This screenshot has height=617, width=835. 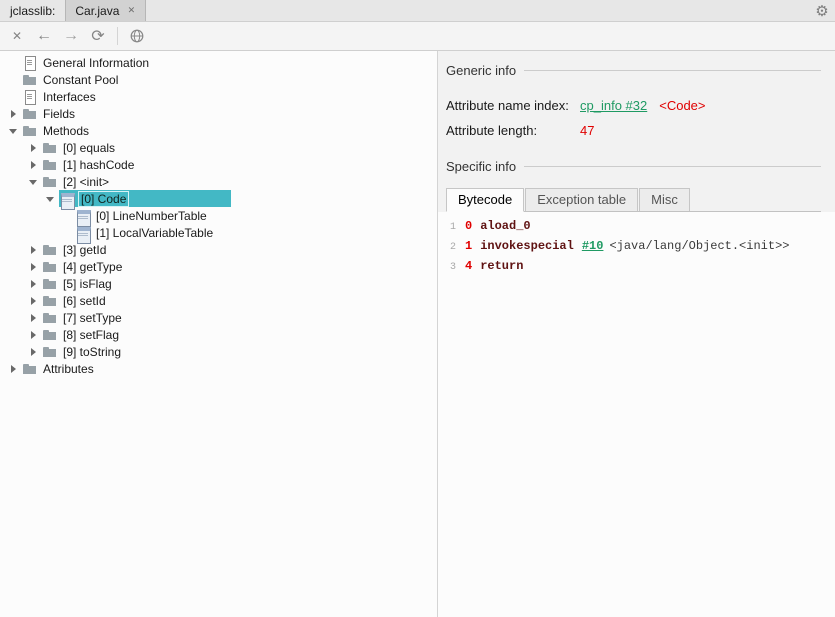 I want to click on line-number: 3, so click(x=452, y=267).